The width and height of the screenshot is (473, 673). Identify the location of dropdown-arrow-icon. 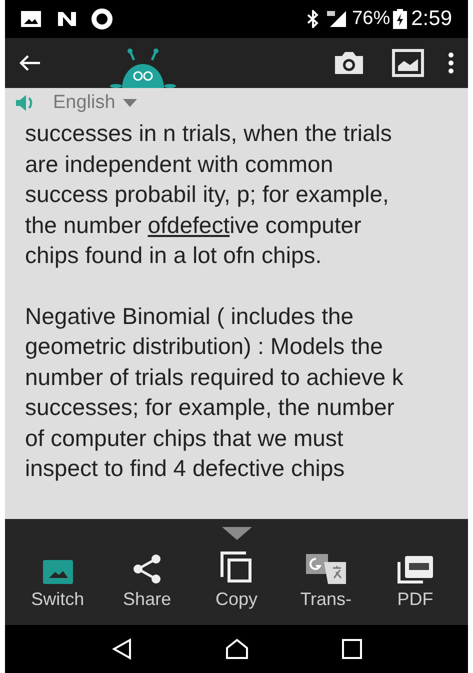
(130, 103).